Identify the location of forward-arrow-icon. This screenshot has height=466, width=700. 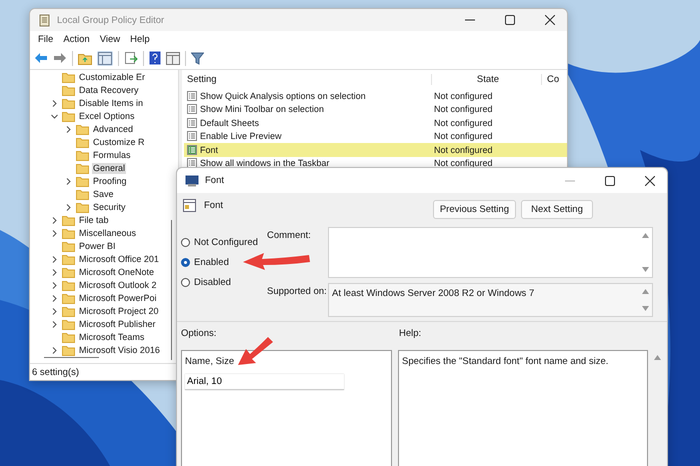
(60, 58).